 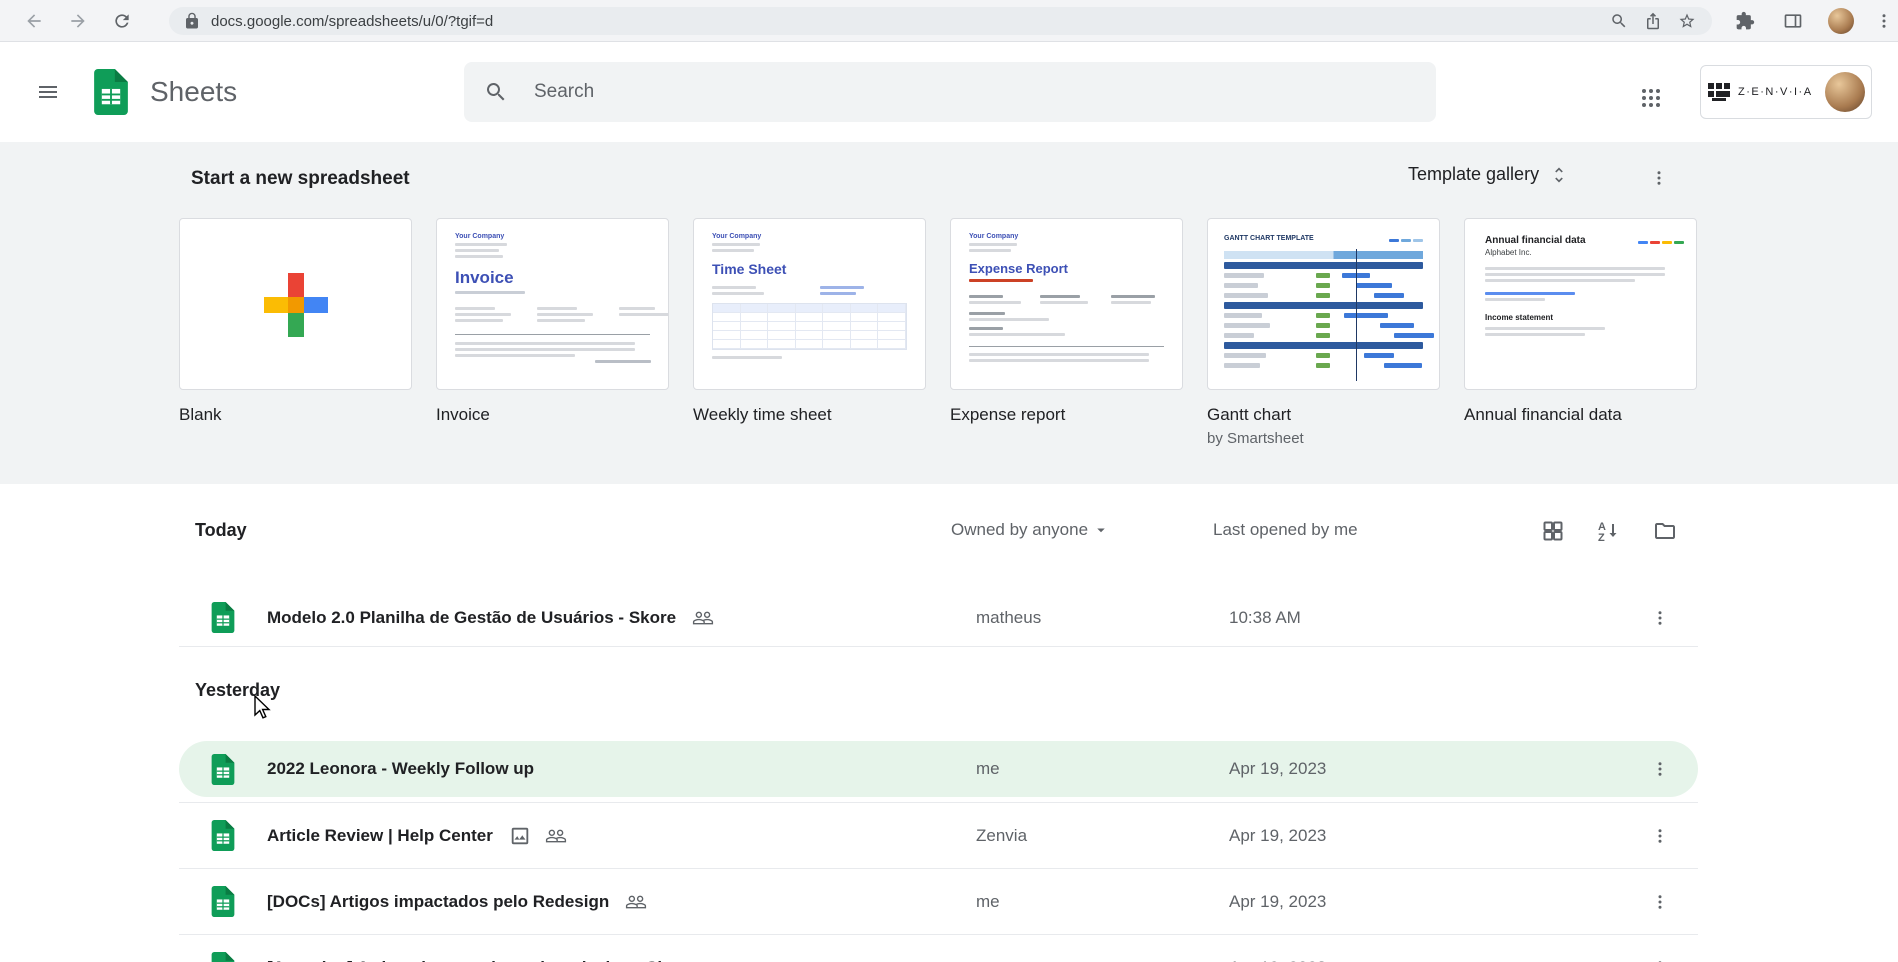 I want to click on extensions-button, so click(x=1745, y=21).